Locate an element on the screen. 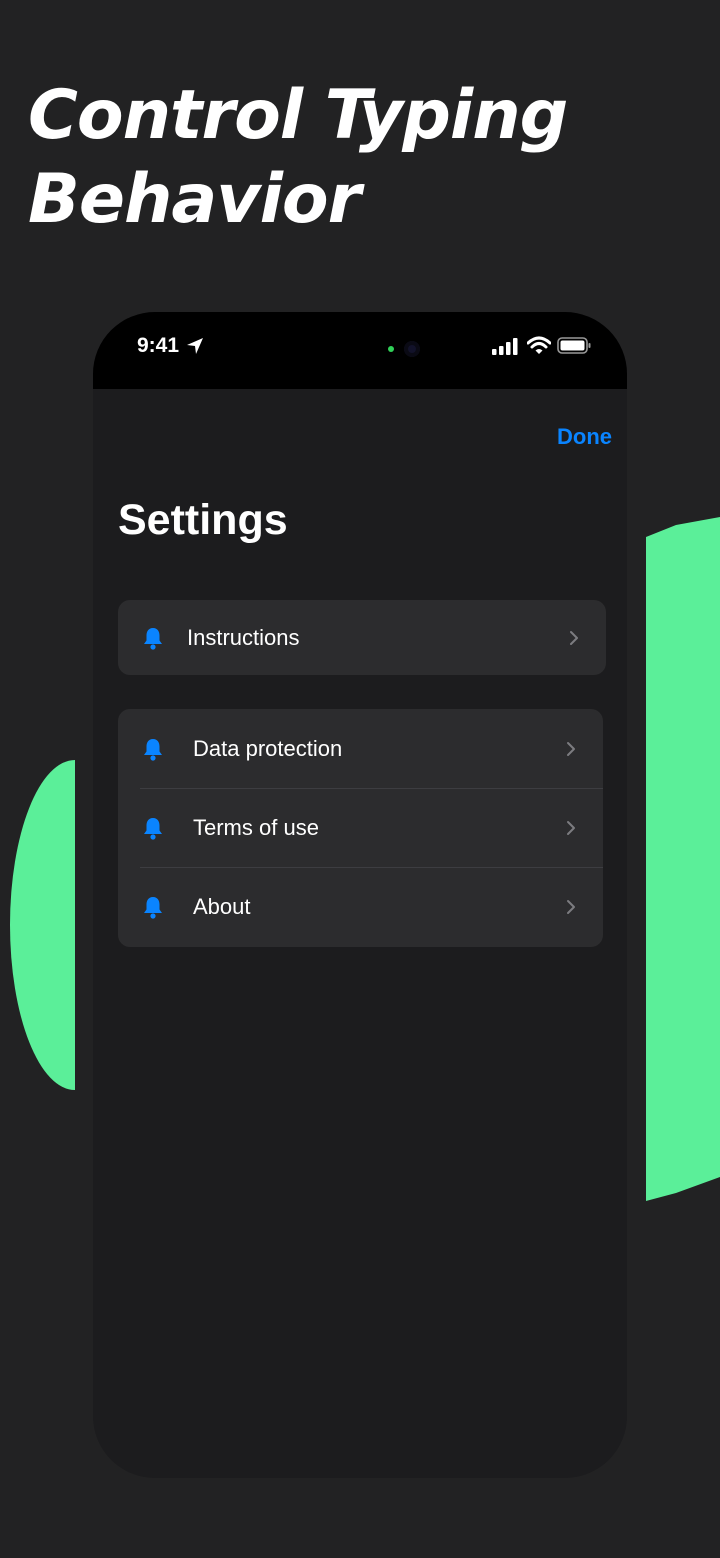 The width and height of the screenshot is (720, 1558). settings-row-label: Instructions is located at coordinates (243, 637).